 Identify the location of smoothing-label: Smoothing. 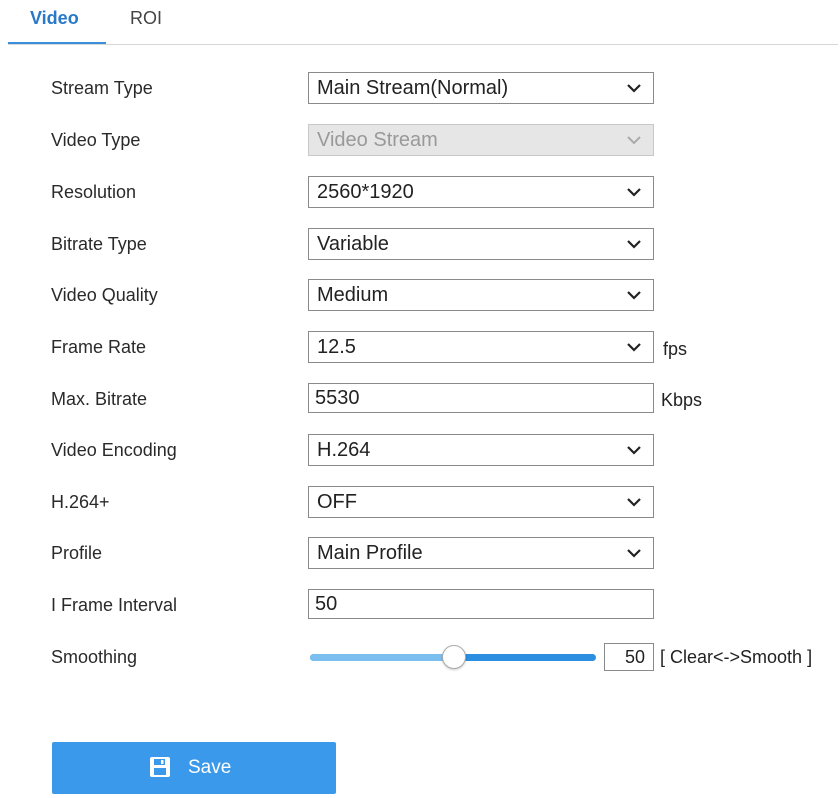
(94, 657).